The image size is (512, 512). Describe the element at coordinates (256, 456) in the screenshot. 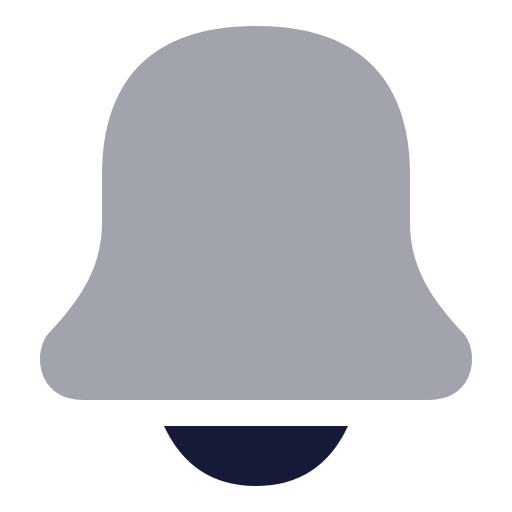

I see `bell-clapper` at that location.